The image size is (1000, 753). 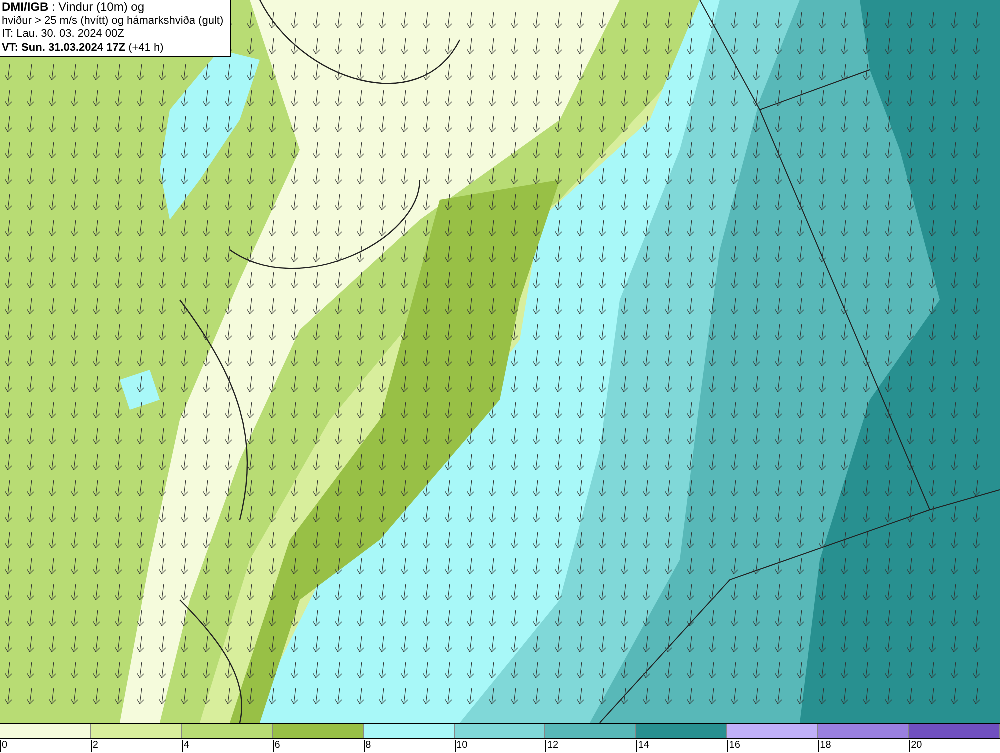 What do you see at coordinates (113, 21) in the screenshot?
I see `title-line: hviður > 25 m/s (hvítt) og hámarkshviða (gult)` at bounding box center [113, 21].